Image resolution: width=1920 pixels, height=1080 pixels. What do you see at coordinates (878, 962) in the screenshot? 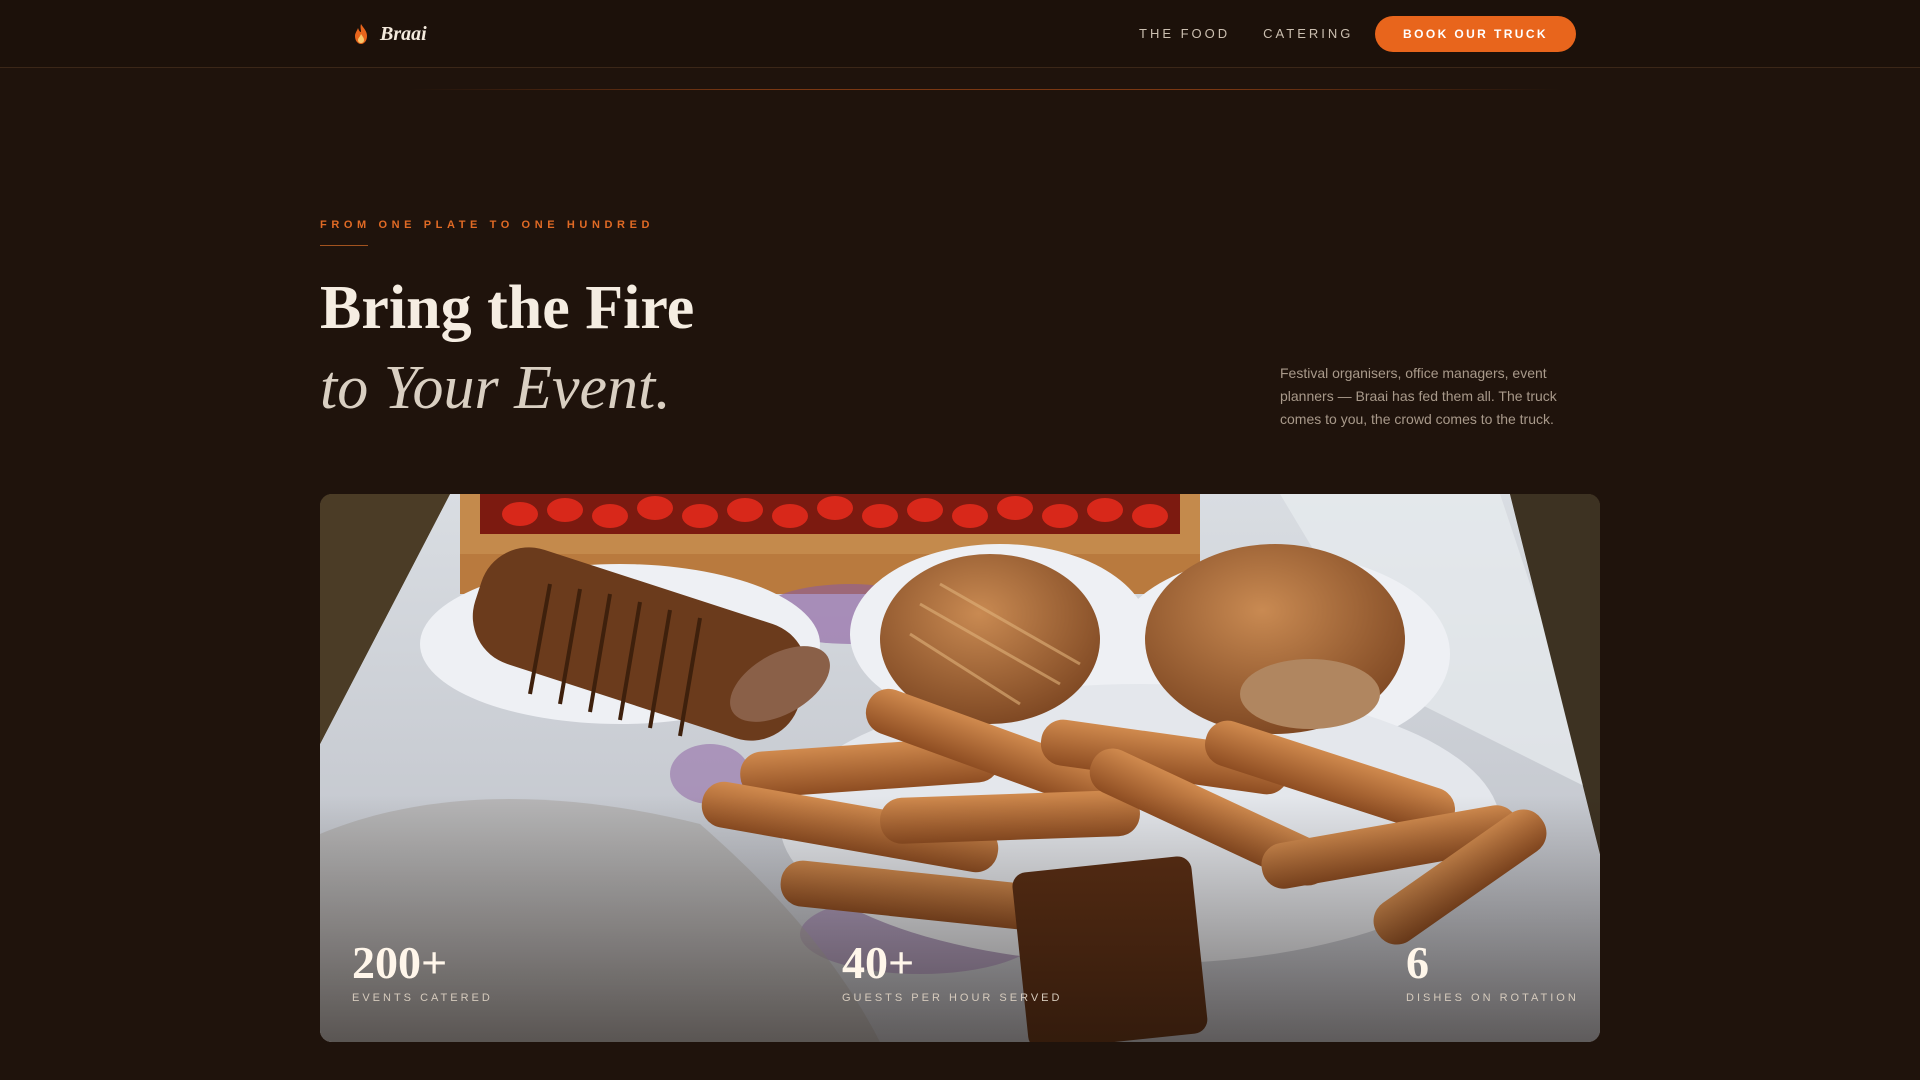
I see `stat-value: 40+` at bounding box center [878, 962].